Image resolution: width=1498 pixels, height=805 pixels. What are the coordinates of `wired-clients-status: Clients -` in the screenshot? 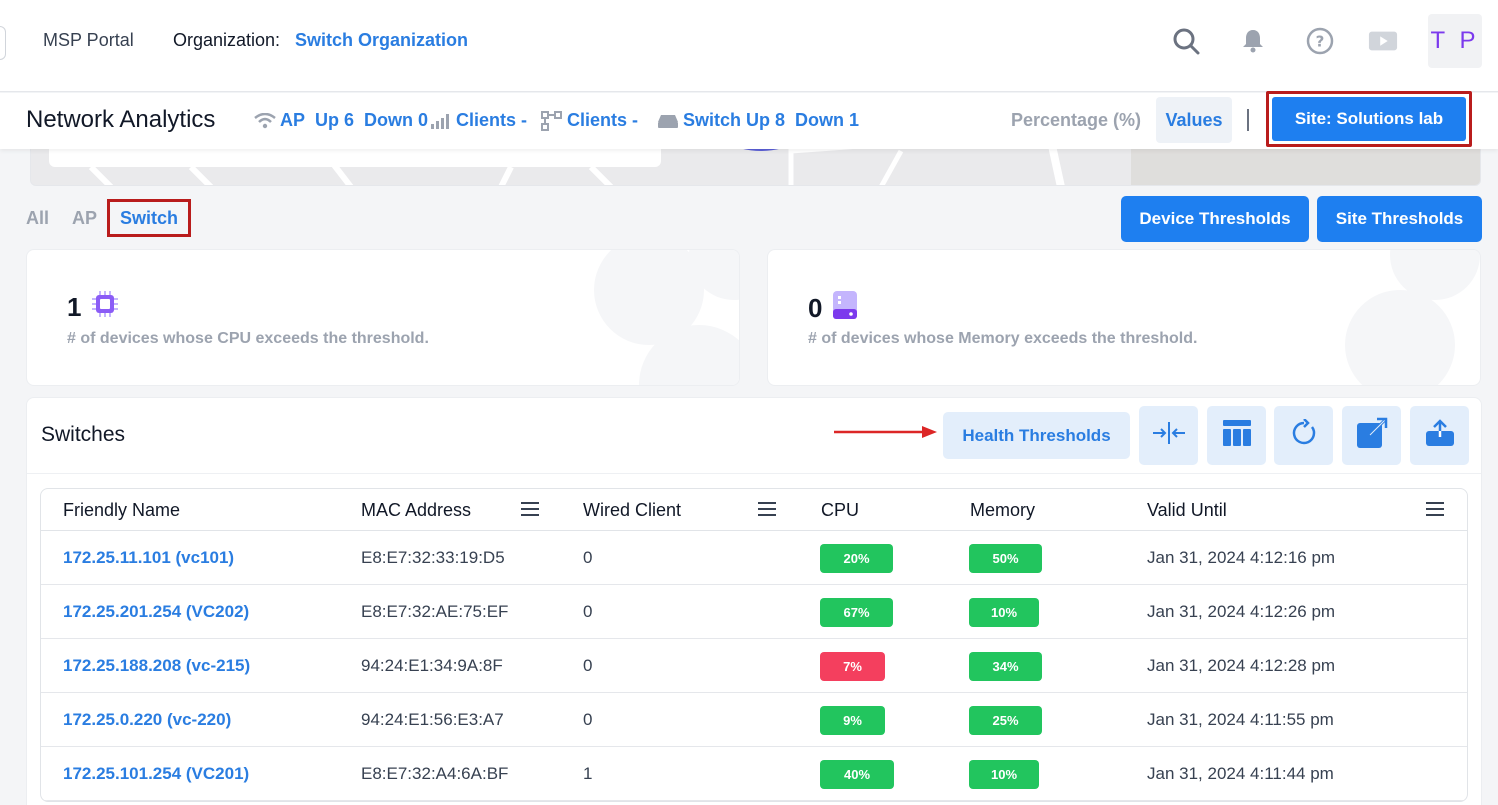 It's located at (589, 120).